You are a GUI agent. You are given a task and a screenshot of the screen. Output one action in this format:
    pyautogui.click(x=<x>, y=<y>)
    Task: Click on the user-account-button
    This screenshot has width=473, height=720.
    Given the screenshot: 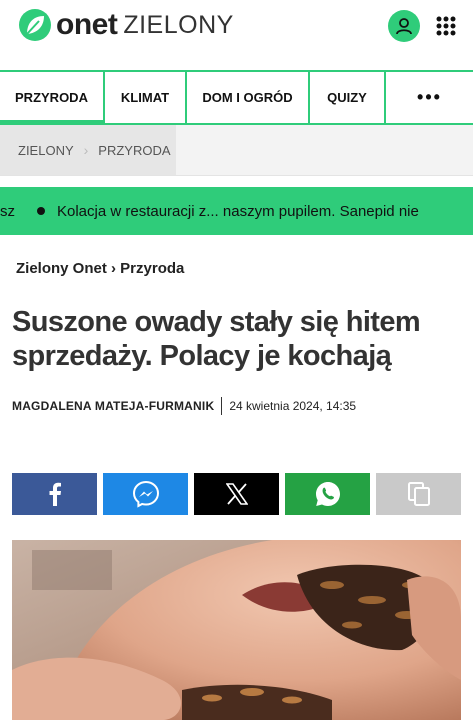 What is the action you would take?
    pyautogui.click(x=404, y=26)
    